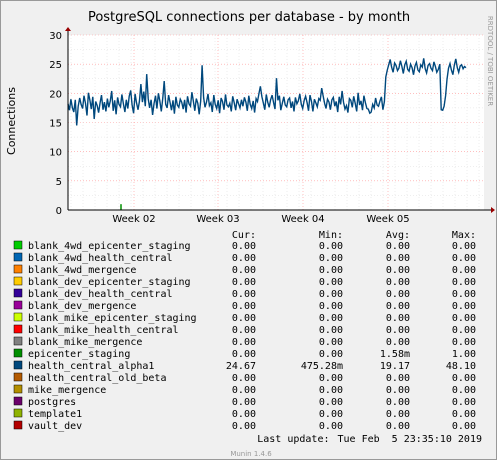  Describe the element at coordinates (109, 246) in the screenshot. I see `legend-series-name: blank_4wd_epicenter_staging` at that location.